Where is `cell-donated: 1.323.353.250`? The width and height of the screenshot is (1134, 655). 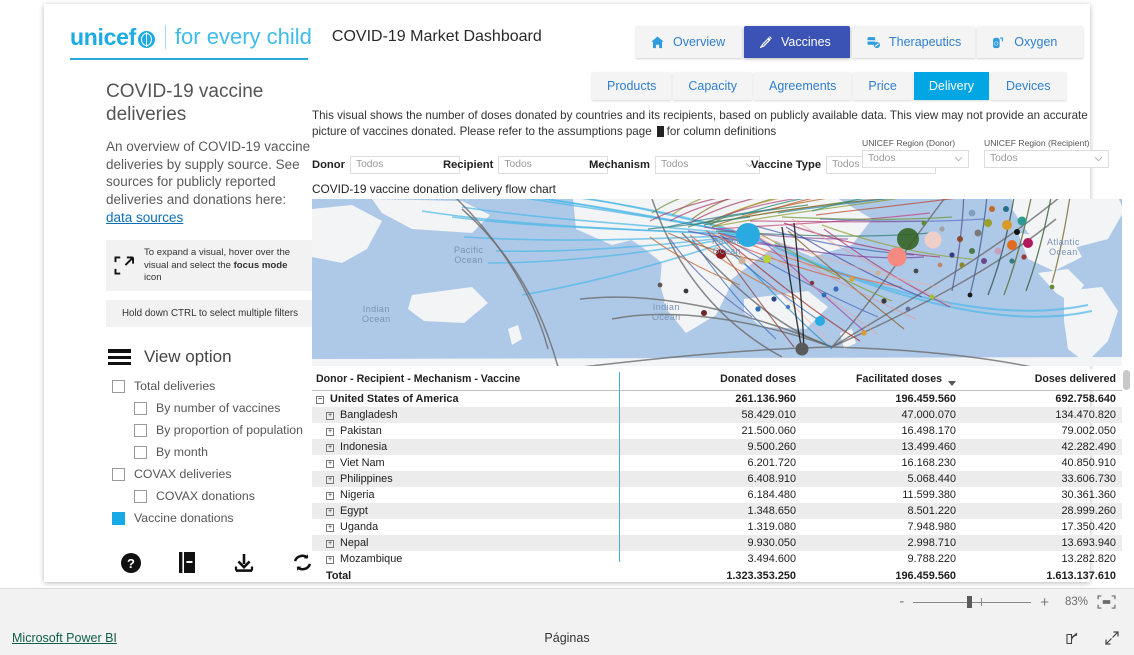
cell-donated: 1.323.353.250 is located at coordinates (761, 575).